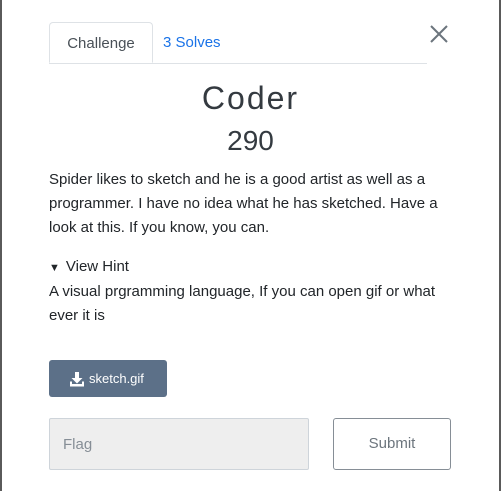  Describe the element at coordinates (250, 98) in the screenshot. I see `challenge-name: Coder` at that location.